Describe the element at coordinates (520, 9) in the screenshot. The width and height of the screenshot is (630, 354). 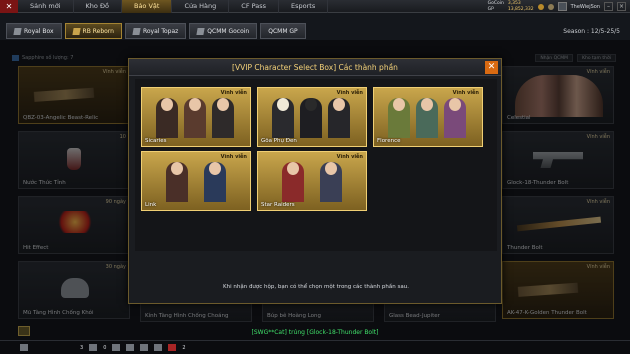
I see `gp-value: 13,852,332` at that location.